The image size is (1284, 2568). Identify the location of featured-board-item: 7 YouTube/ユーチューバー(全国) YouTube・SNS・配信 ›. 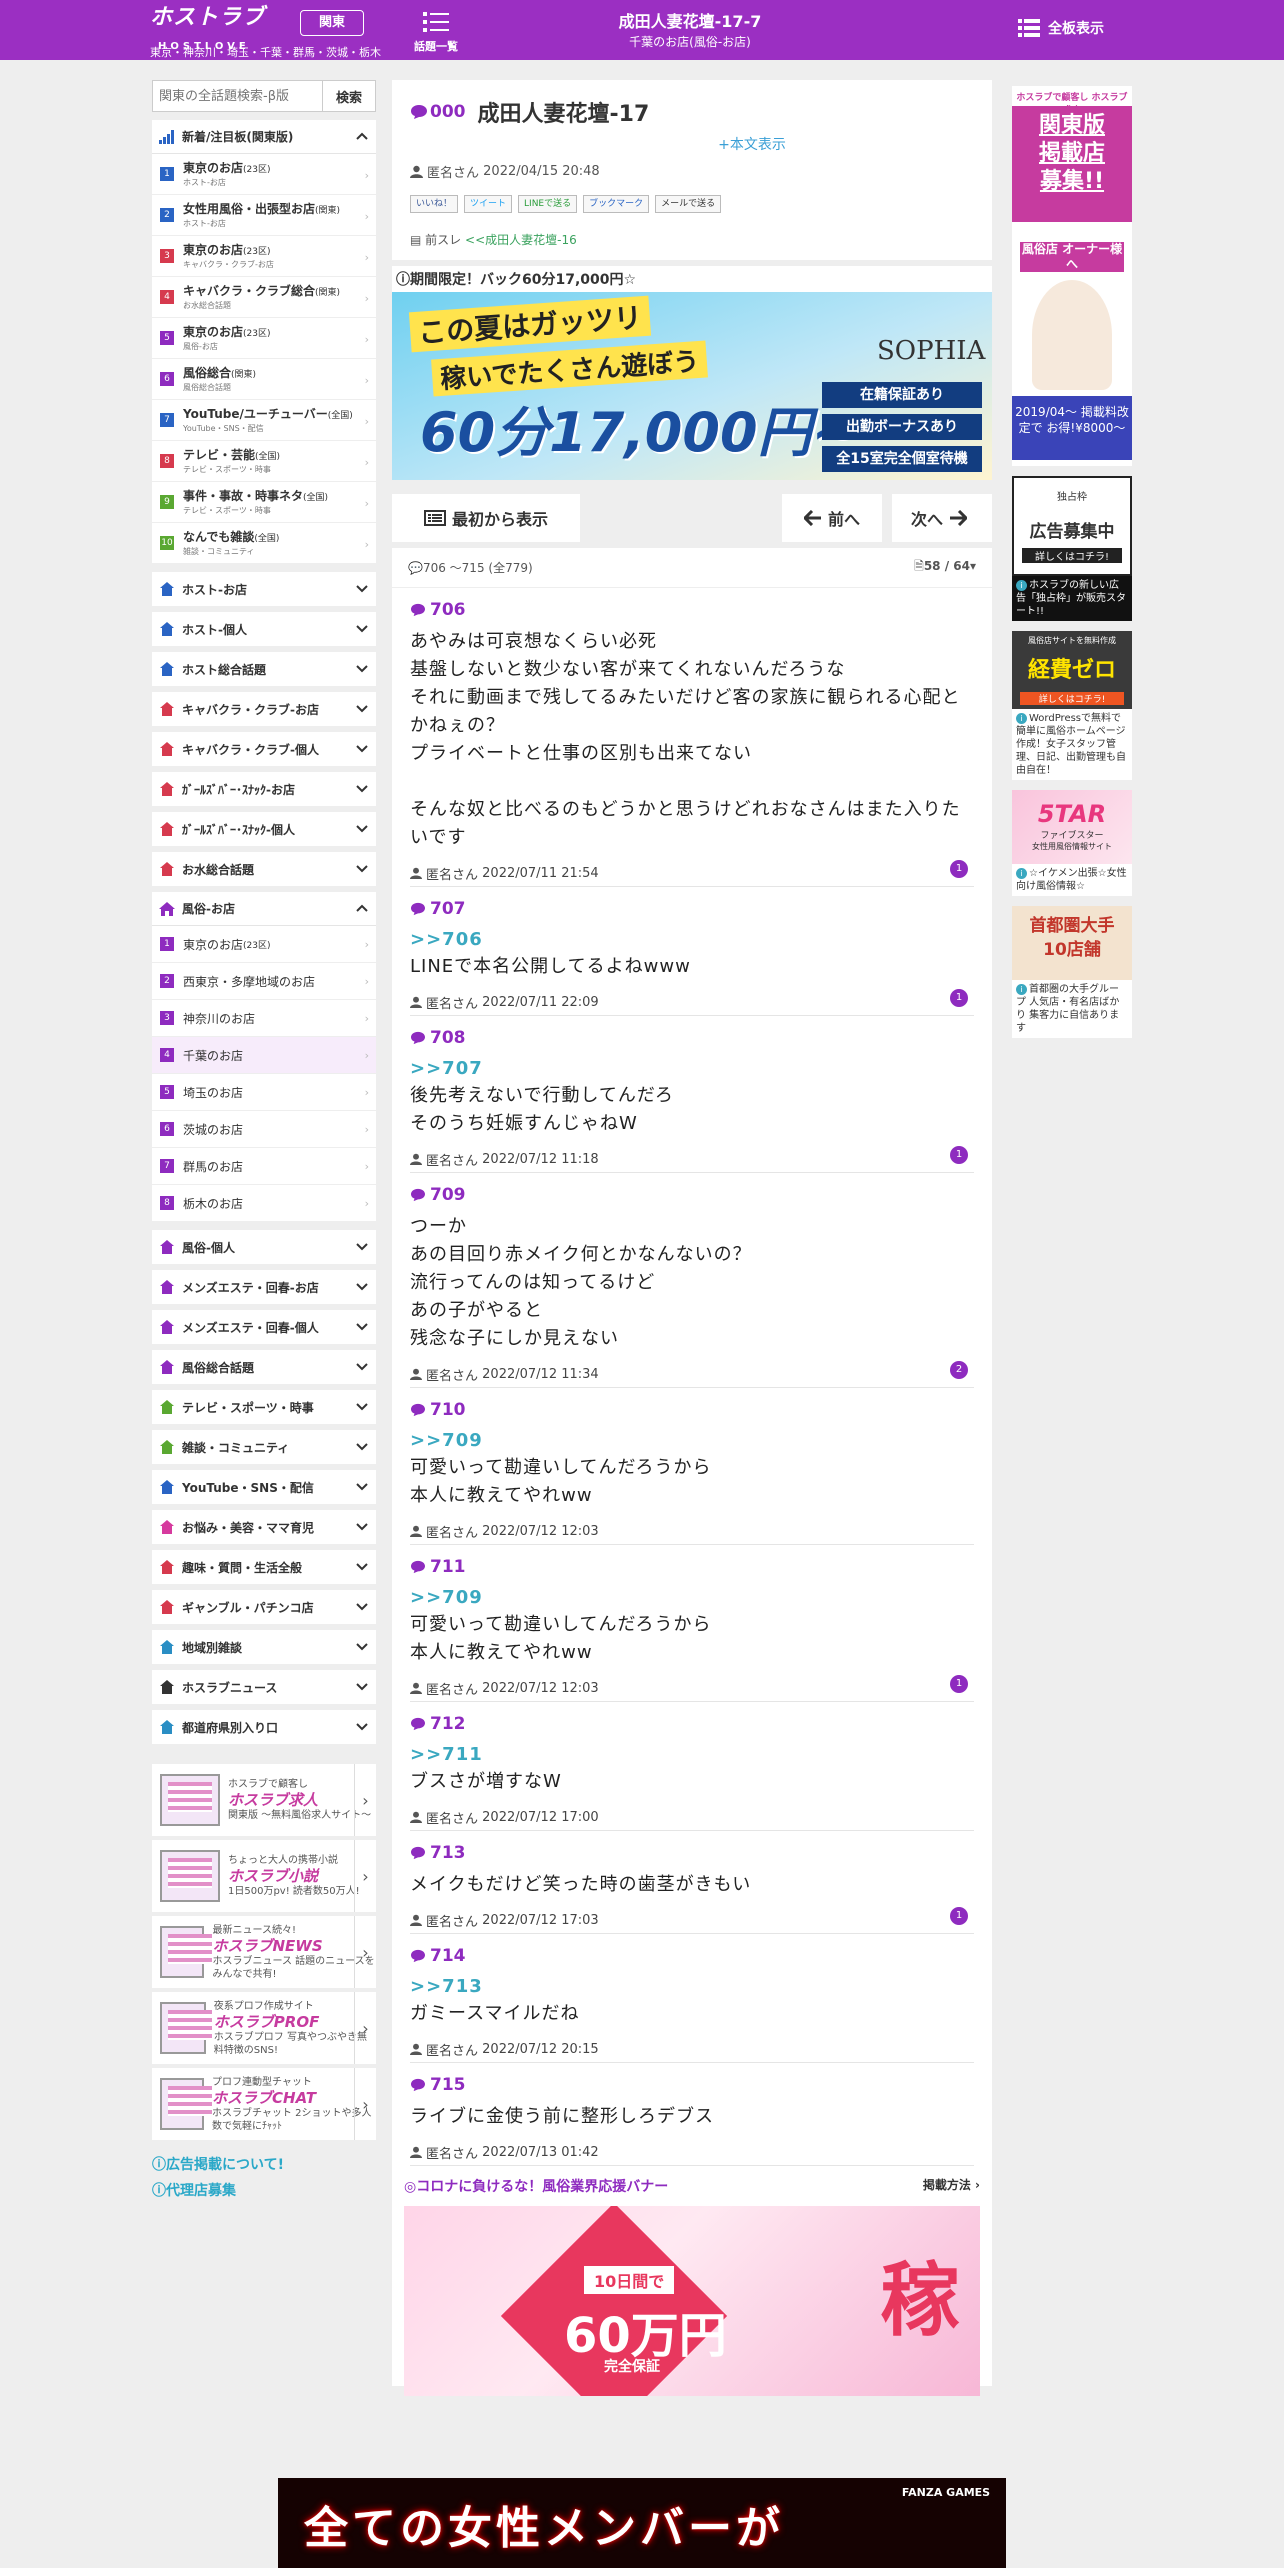
(264, 420).